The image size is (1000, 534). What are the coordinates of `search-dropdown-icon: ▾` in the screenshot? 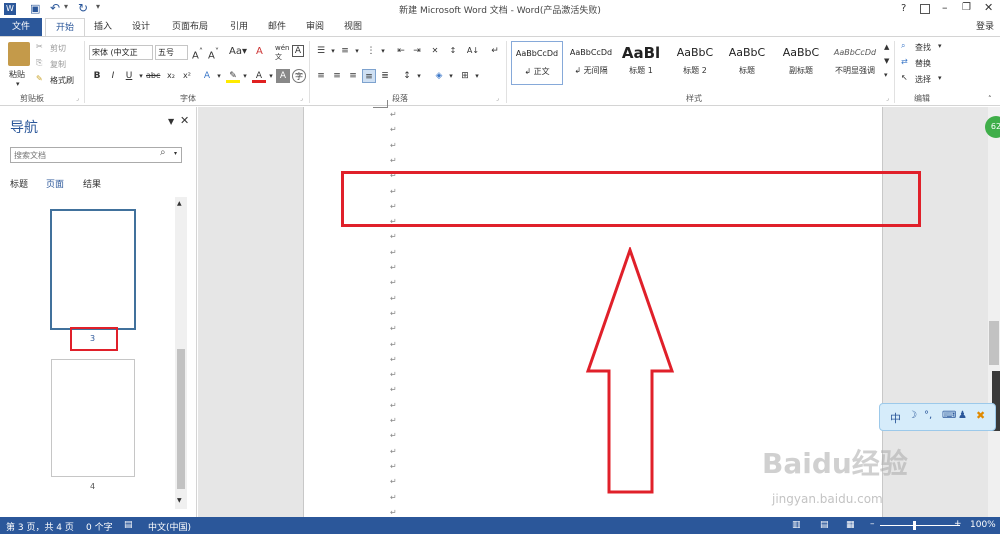 It's located at (175, 153).